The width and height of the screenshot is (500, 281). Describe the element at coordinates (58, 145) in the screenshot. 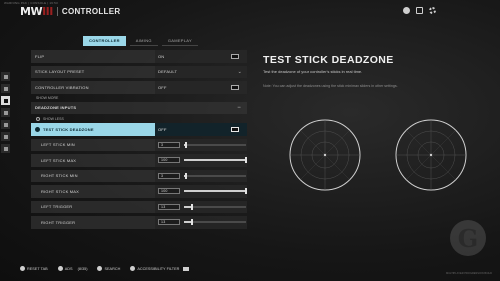

I see `setting-label: LEFT STICK MIN` at that location.